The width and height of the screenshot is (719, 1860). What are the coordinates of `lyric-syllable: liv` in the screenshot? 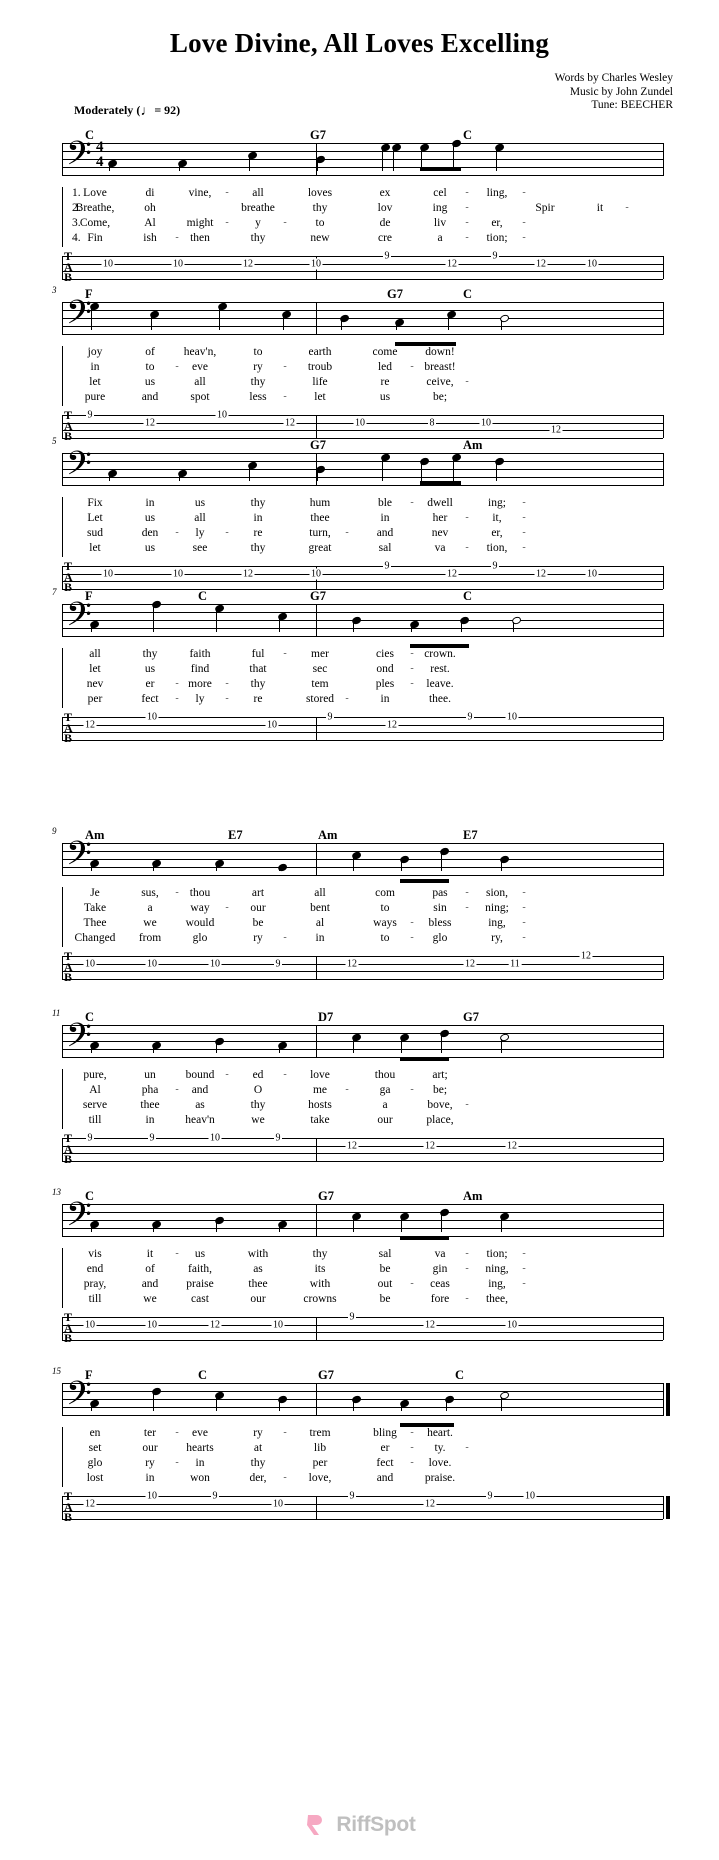 It's located at (440, 223).